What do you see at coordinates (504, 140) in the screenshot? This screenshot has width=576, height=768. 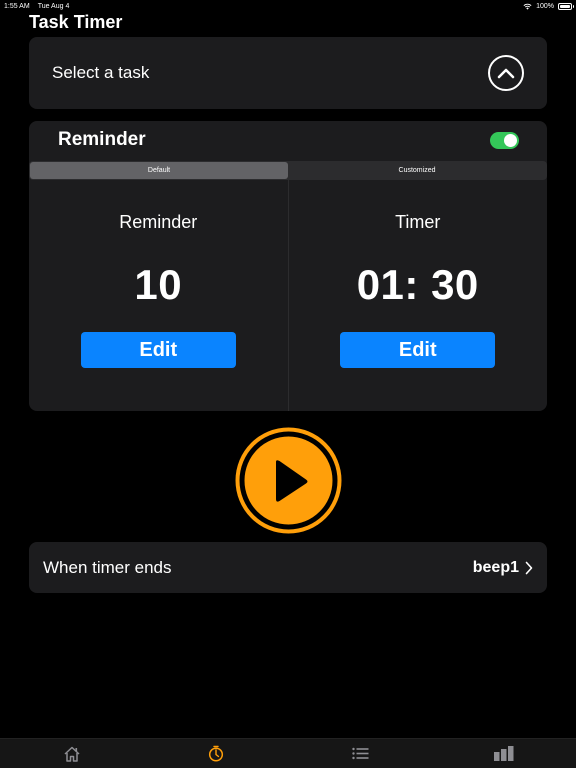 I see `reminder-toggle` at bounding box center [504, 140].